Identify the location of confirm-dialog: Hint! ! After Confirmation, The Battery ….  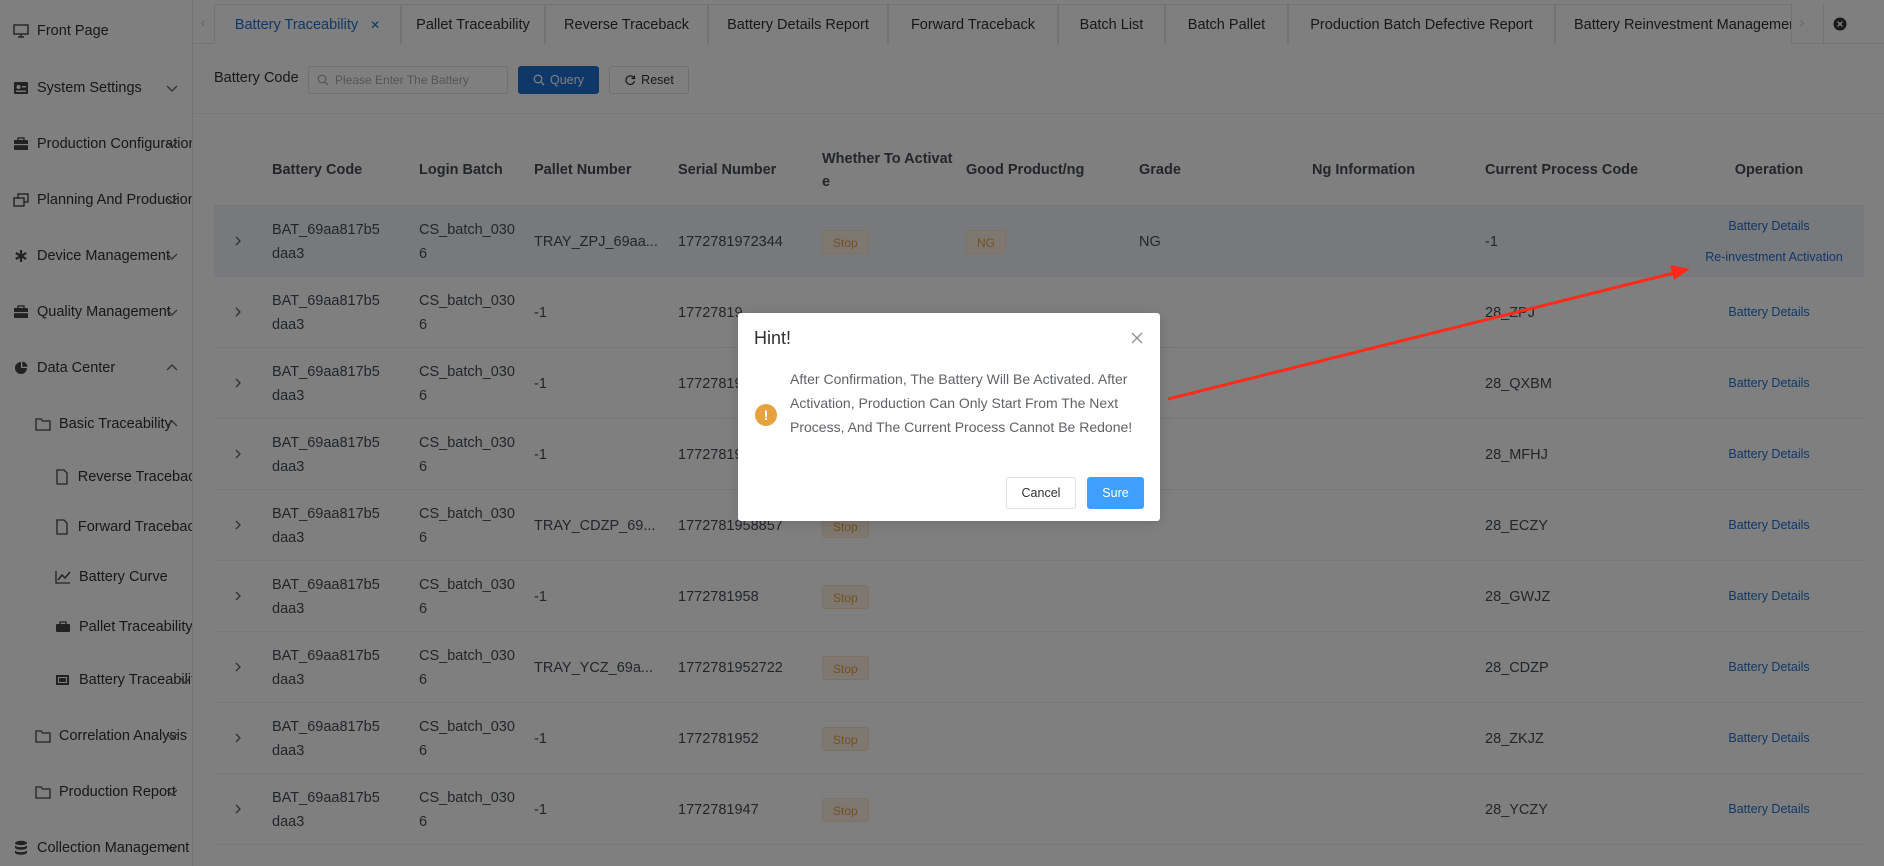
(949, 417).